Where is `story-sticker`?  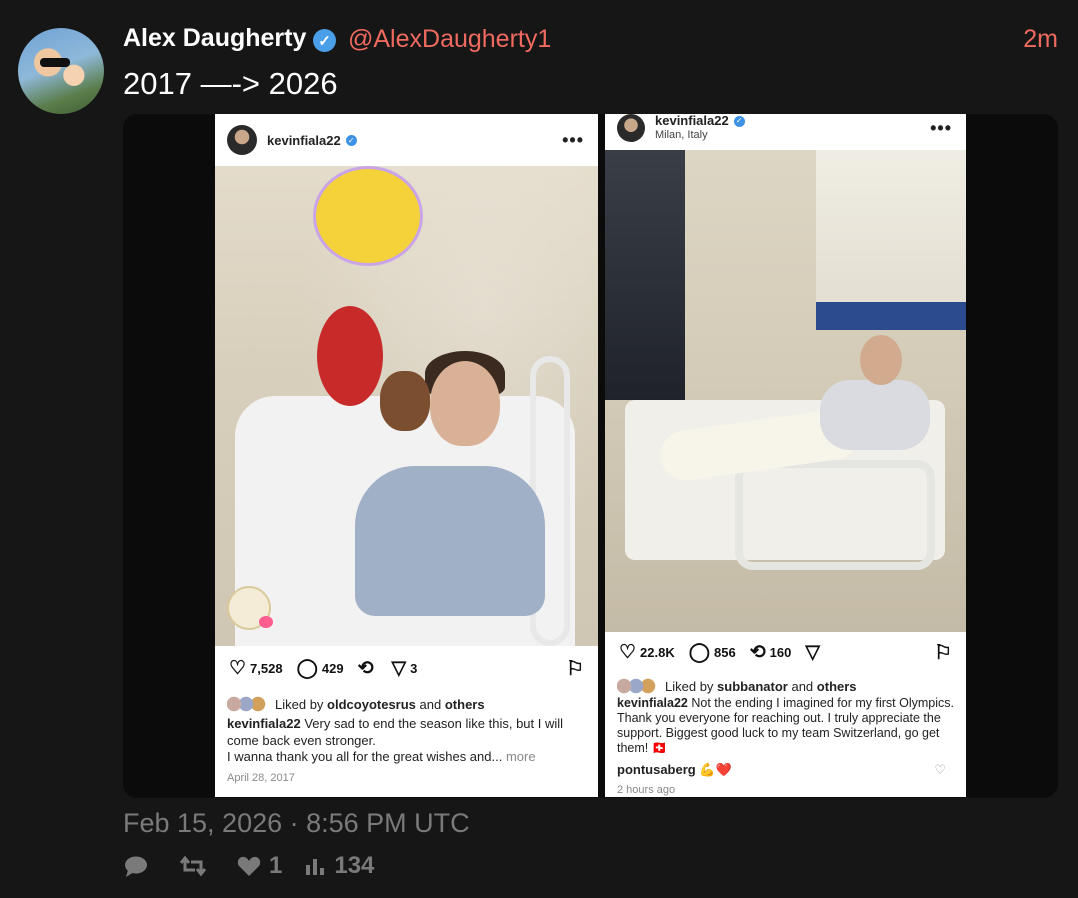 story-sticker is located at coordinates (250, 608).